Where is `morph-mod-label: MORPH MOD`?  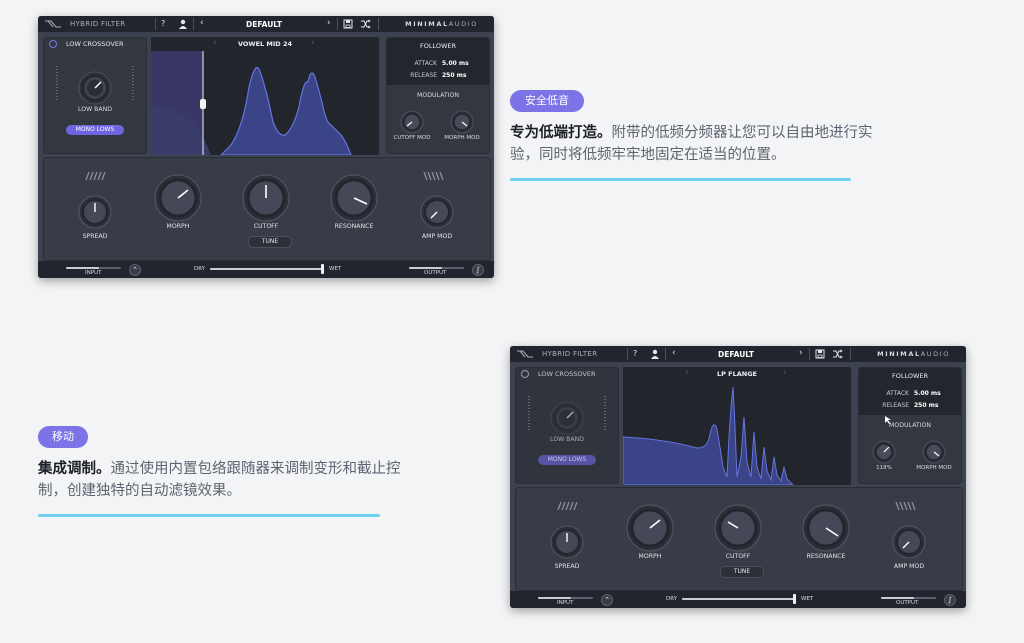
morph-mod-label: MORPH MOD is located at coordinates (462, 138).